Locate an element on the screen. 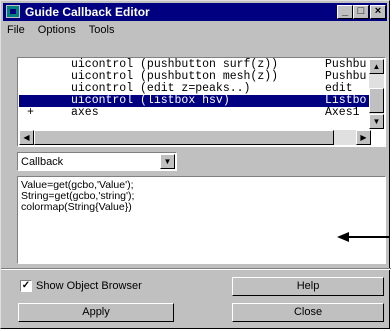  left-arrow-icon is located at coordinates (363, 237).